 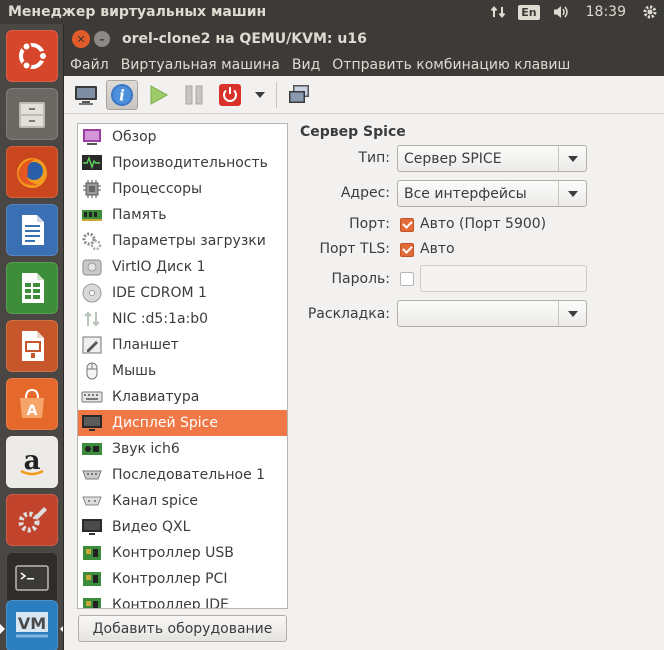 I want to click on disk-icon, so click(x=92, y=267).